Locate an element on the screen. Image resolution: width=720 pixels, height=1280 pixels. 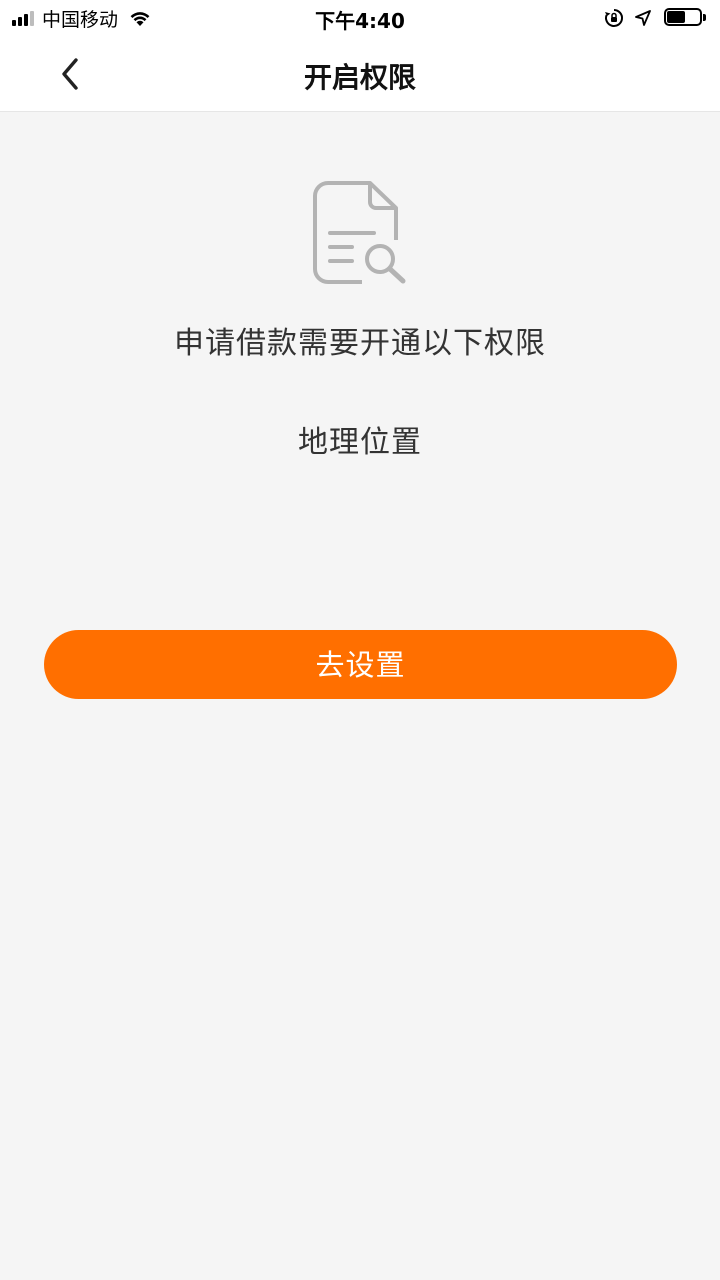
location-arrow-icon is located at coordinates (643, 18).